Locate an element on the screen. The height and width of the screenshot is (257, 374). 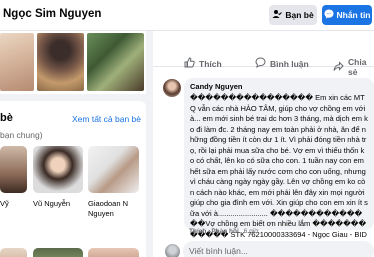
comment-label: Bình luận is located at coordinates (289, 63).